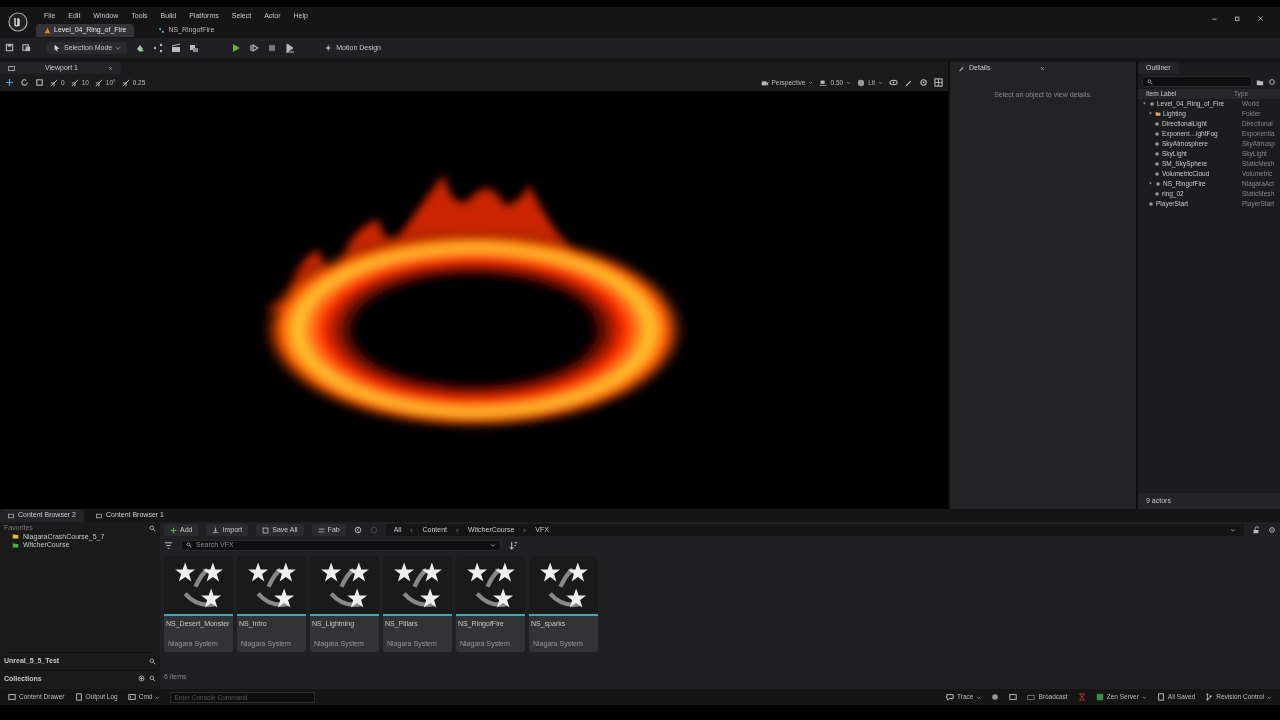 This screenshot has width=1280, height=720. Describe the element at coordinates (938, 83) in the screenshot. I see `layout-icon` at that location.